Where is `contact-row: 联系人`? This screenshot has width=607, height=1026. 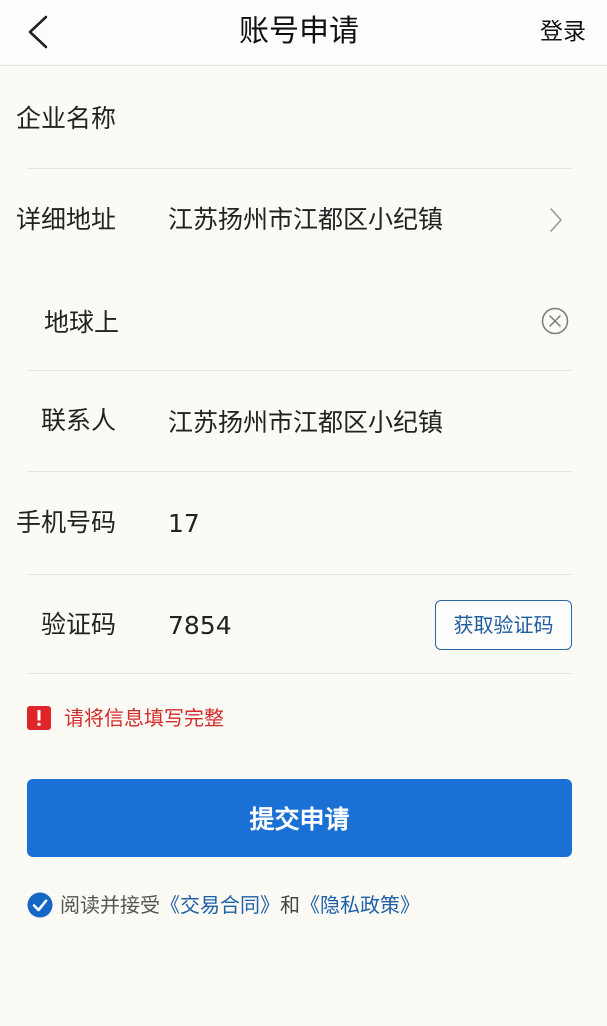 contact-row: 联系人 is located at coordinates (303, 421).